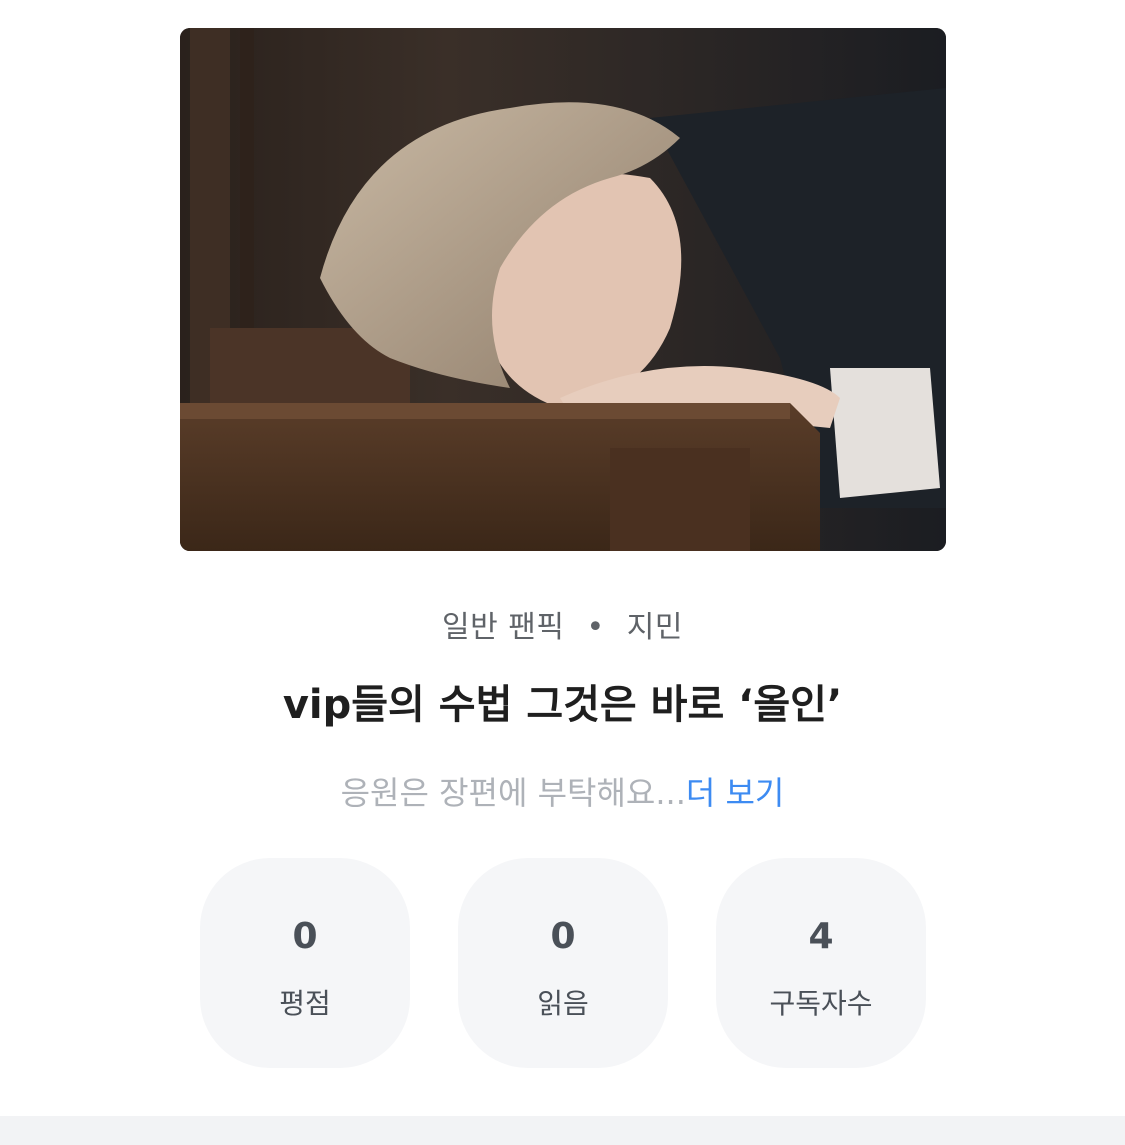 The width and height of the screenshot is (1125, 1145). Describe the element at coordinates (563, 1003) in the screenshot. I see `stat-reads-label: 읽음` at that location.